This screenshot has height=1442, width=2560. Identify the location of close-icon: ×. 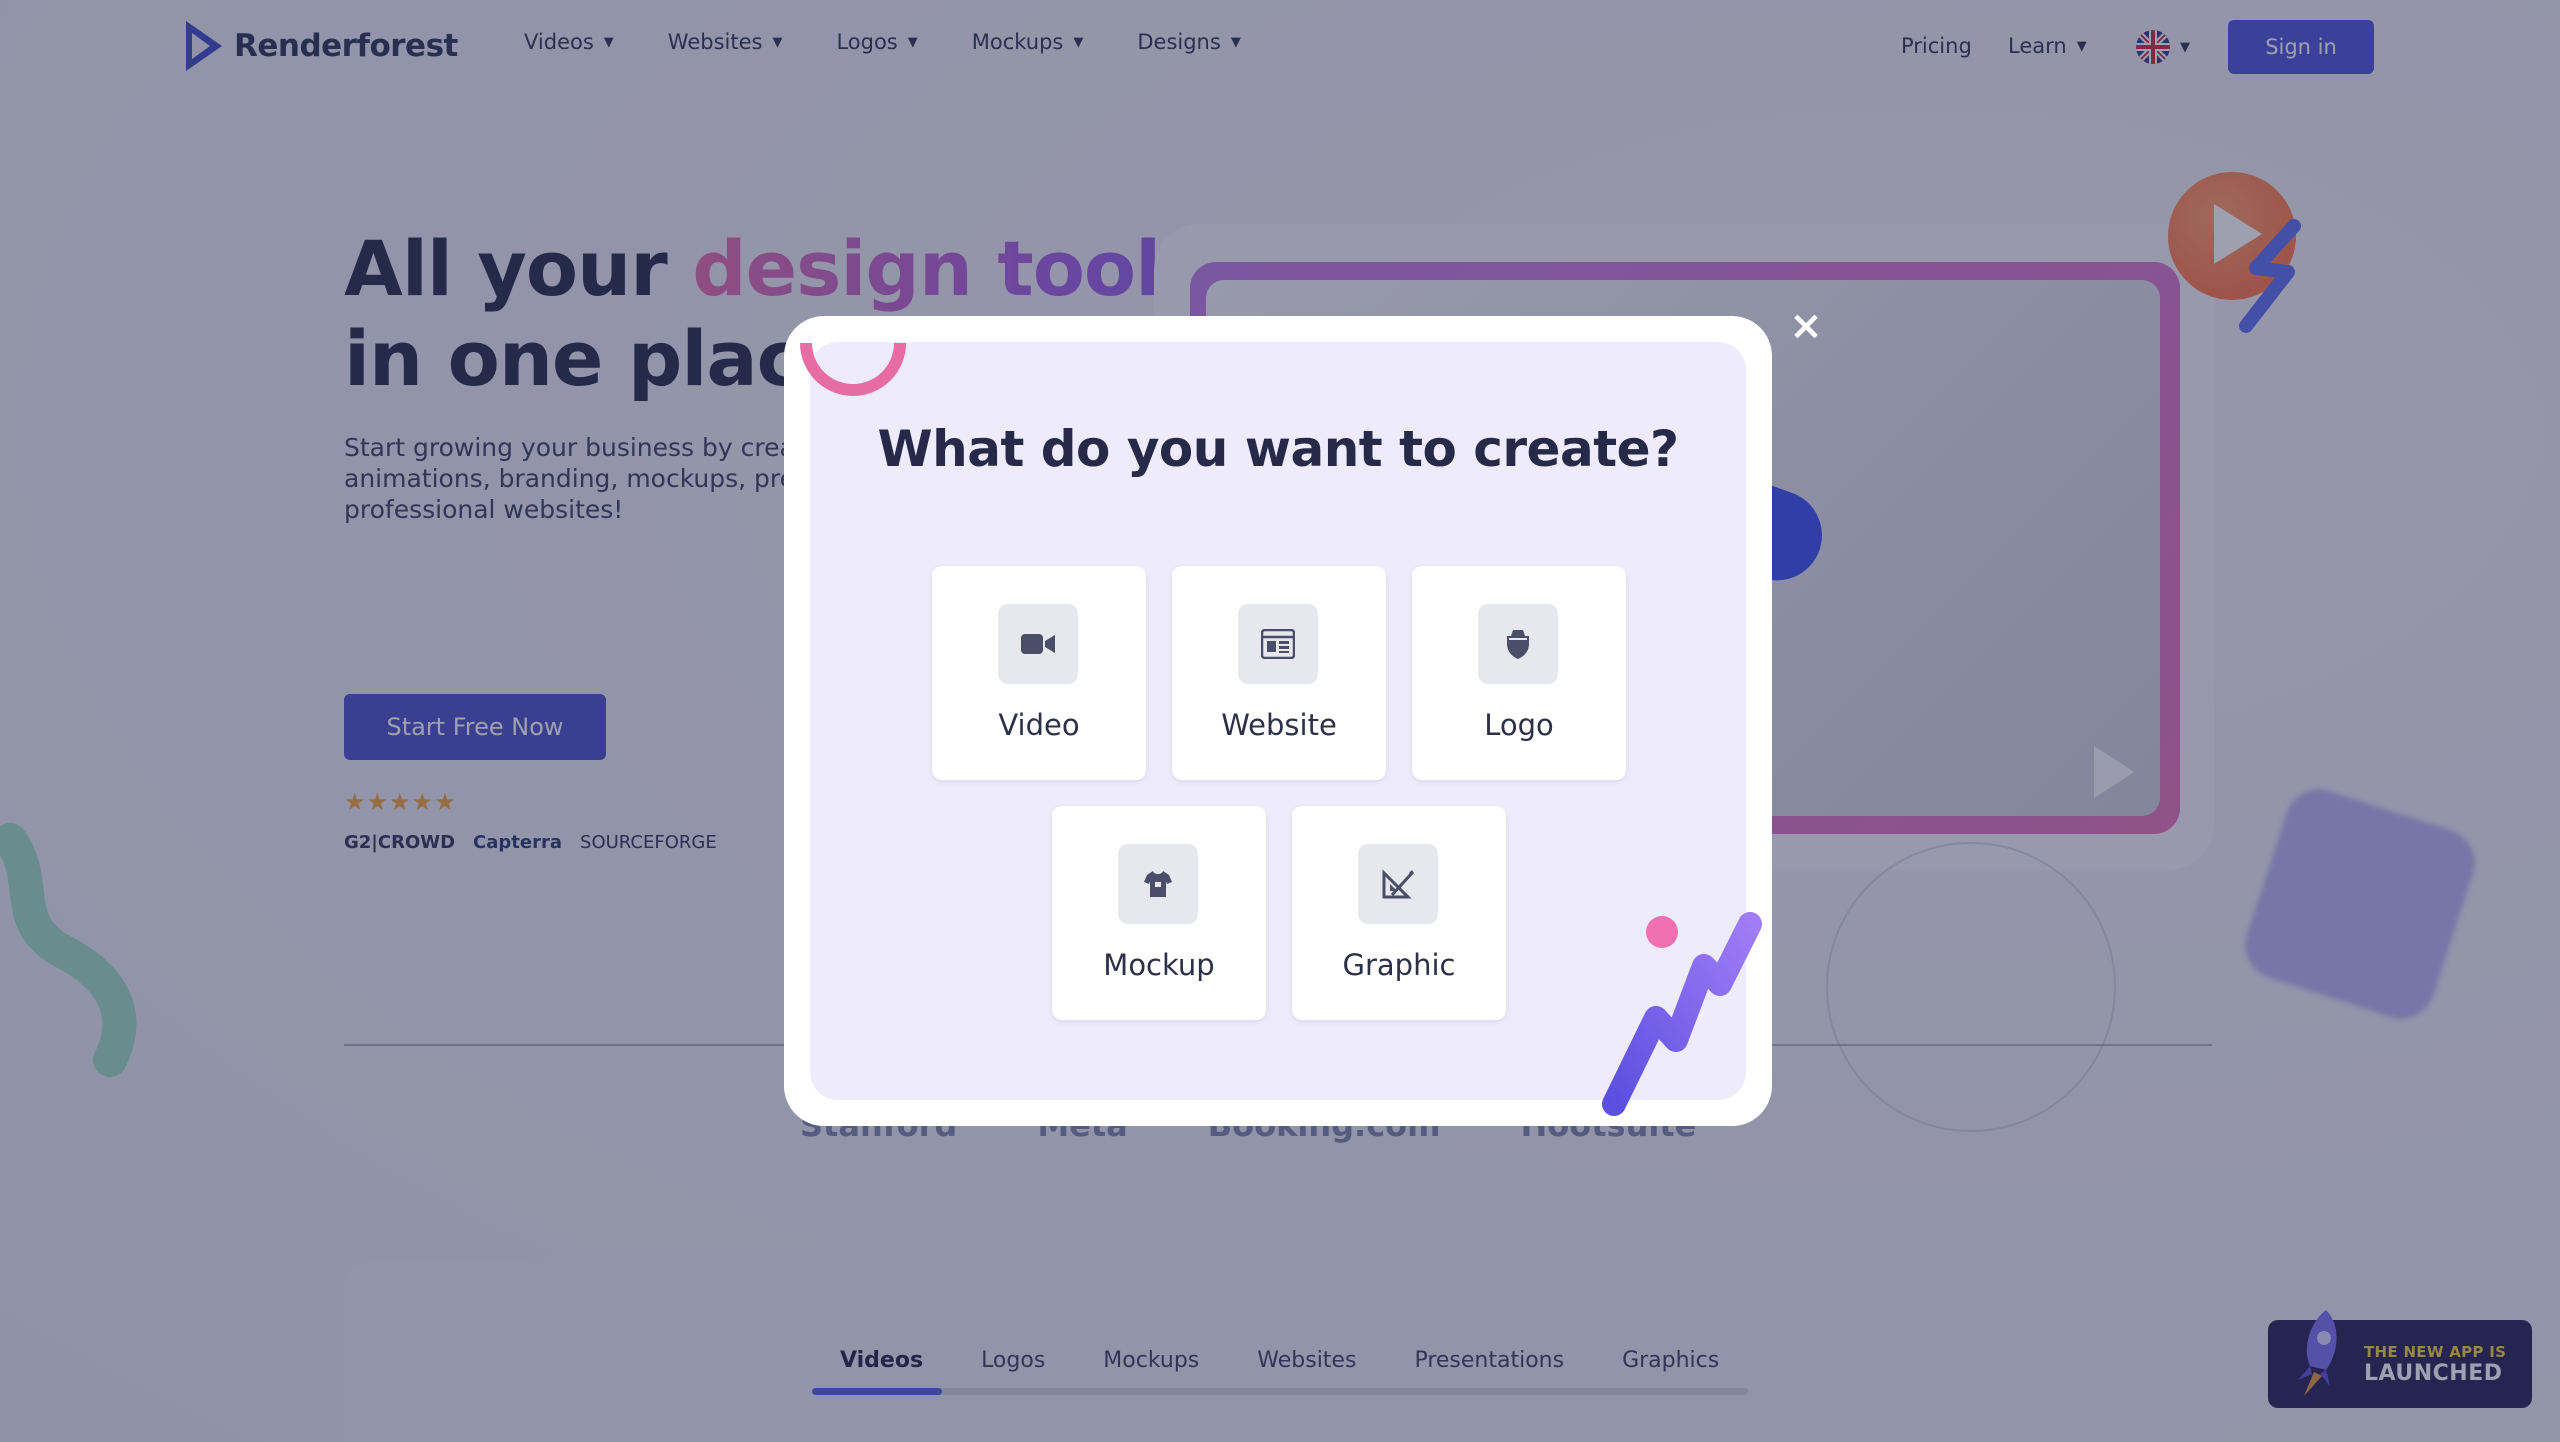
(1806, 326).